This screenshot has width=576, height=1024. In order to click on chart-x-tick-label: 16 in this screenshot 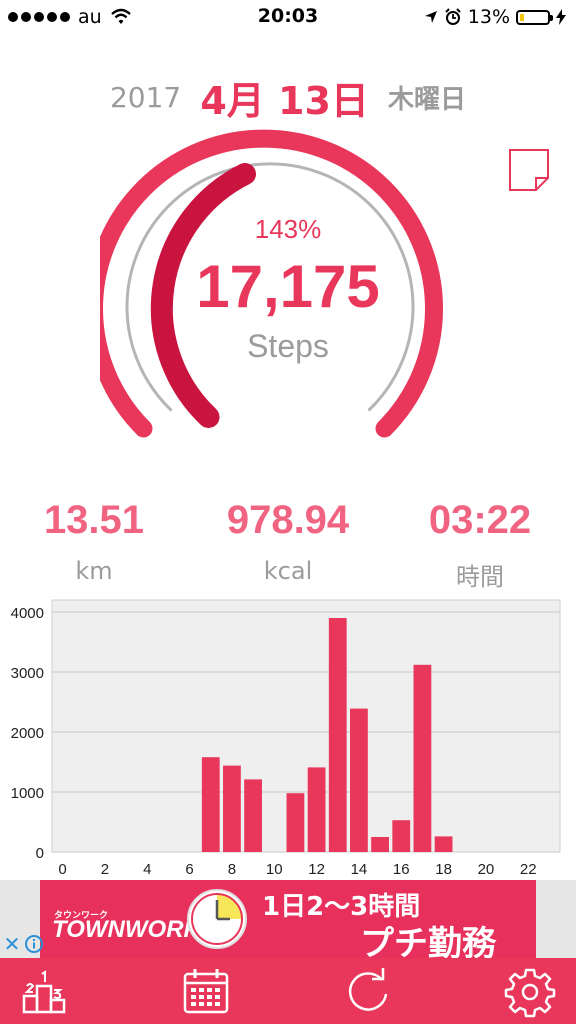, I will do `click(401, 869)`.